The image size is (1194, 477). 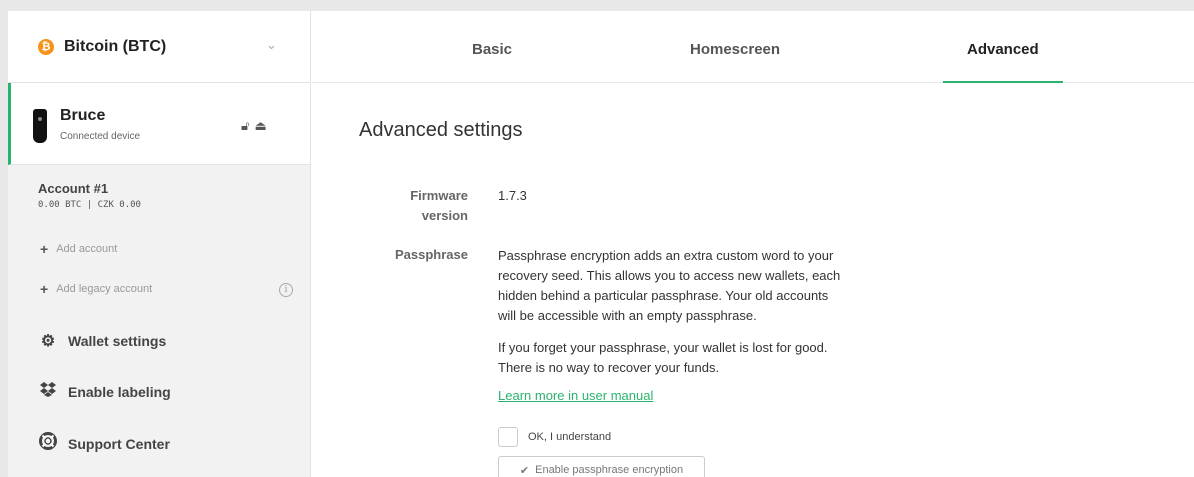 I want to click on coin-selector: ₿ Bitcoin (BTC) ⌄, so click(x=159, y=47).